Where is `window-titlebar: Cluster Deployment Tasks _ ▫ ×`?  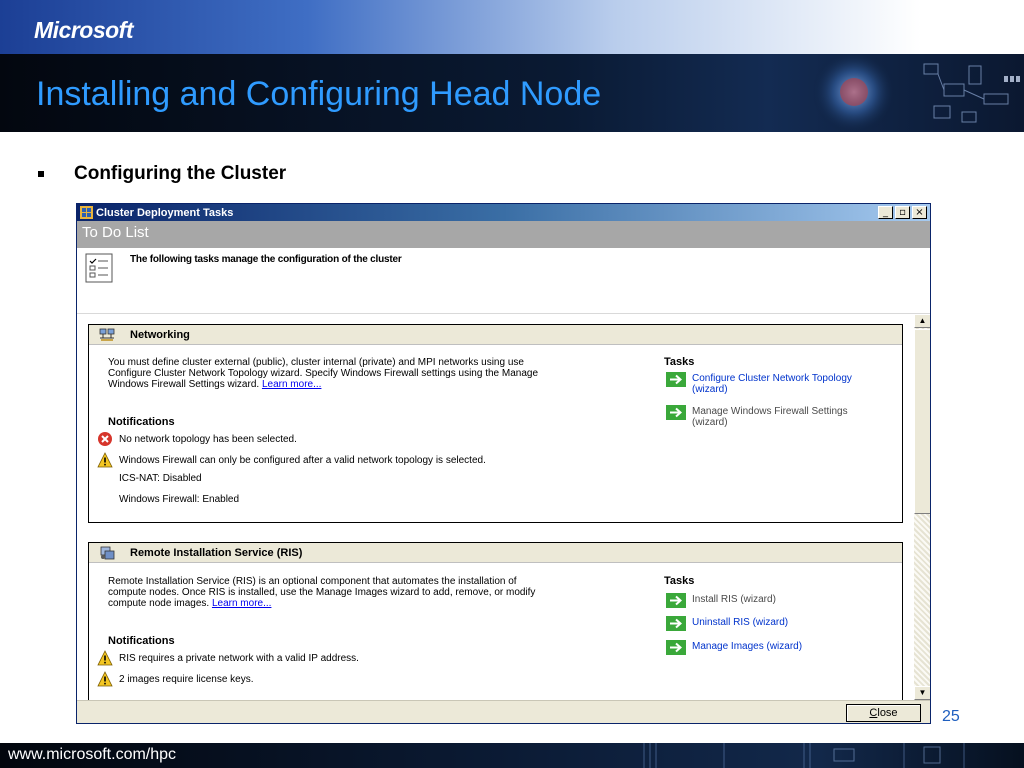 window-titlebar: Cluster Deployment Tasks _ ▫ × is located at coordinates (503, 212).